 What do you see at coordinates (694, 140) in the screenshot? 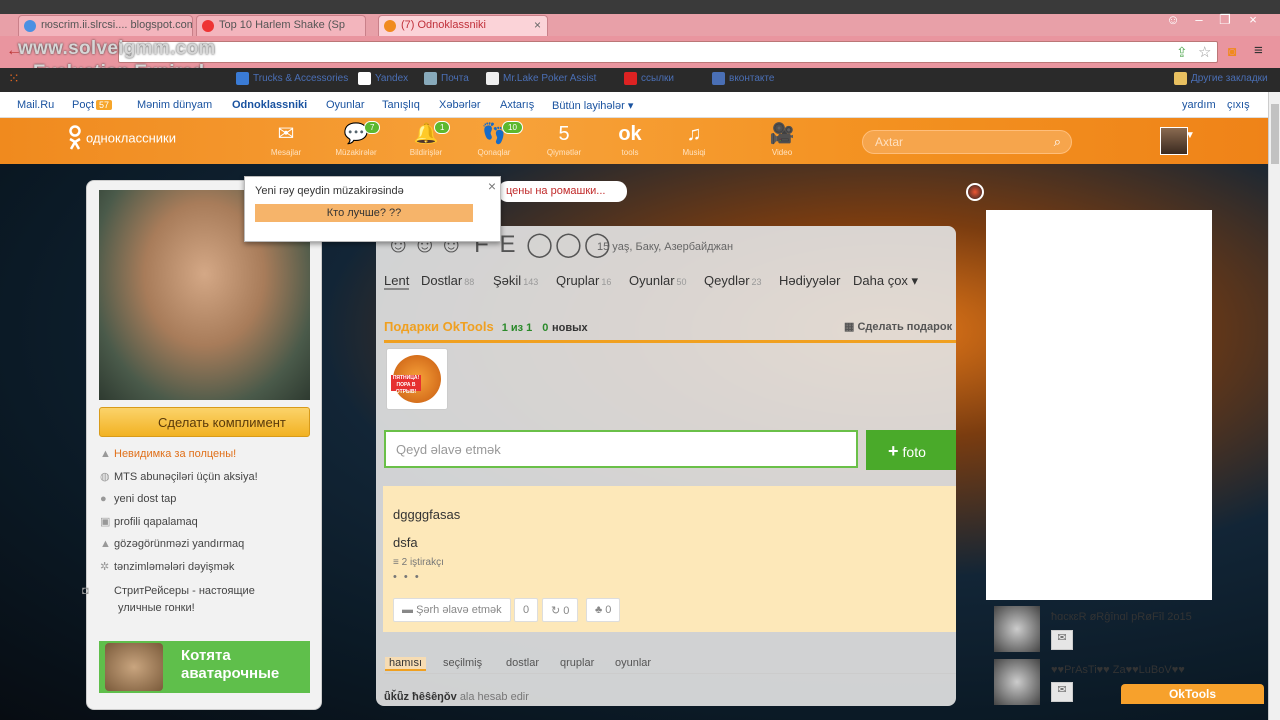
I see `nav-music: ♫ Musiqi` at bounding box center [694, 140].